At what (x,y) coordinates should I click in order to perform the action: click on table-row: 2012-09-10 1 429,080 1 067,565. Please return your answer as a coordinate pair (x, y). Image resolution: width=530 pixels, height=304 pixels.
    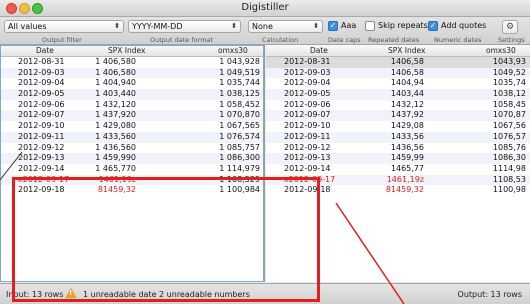
    Looking at the image, I should click on (132, 126).